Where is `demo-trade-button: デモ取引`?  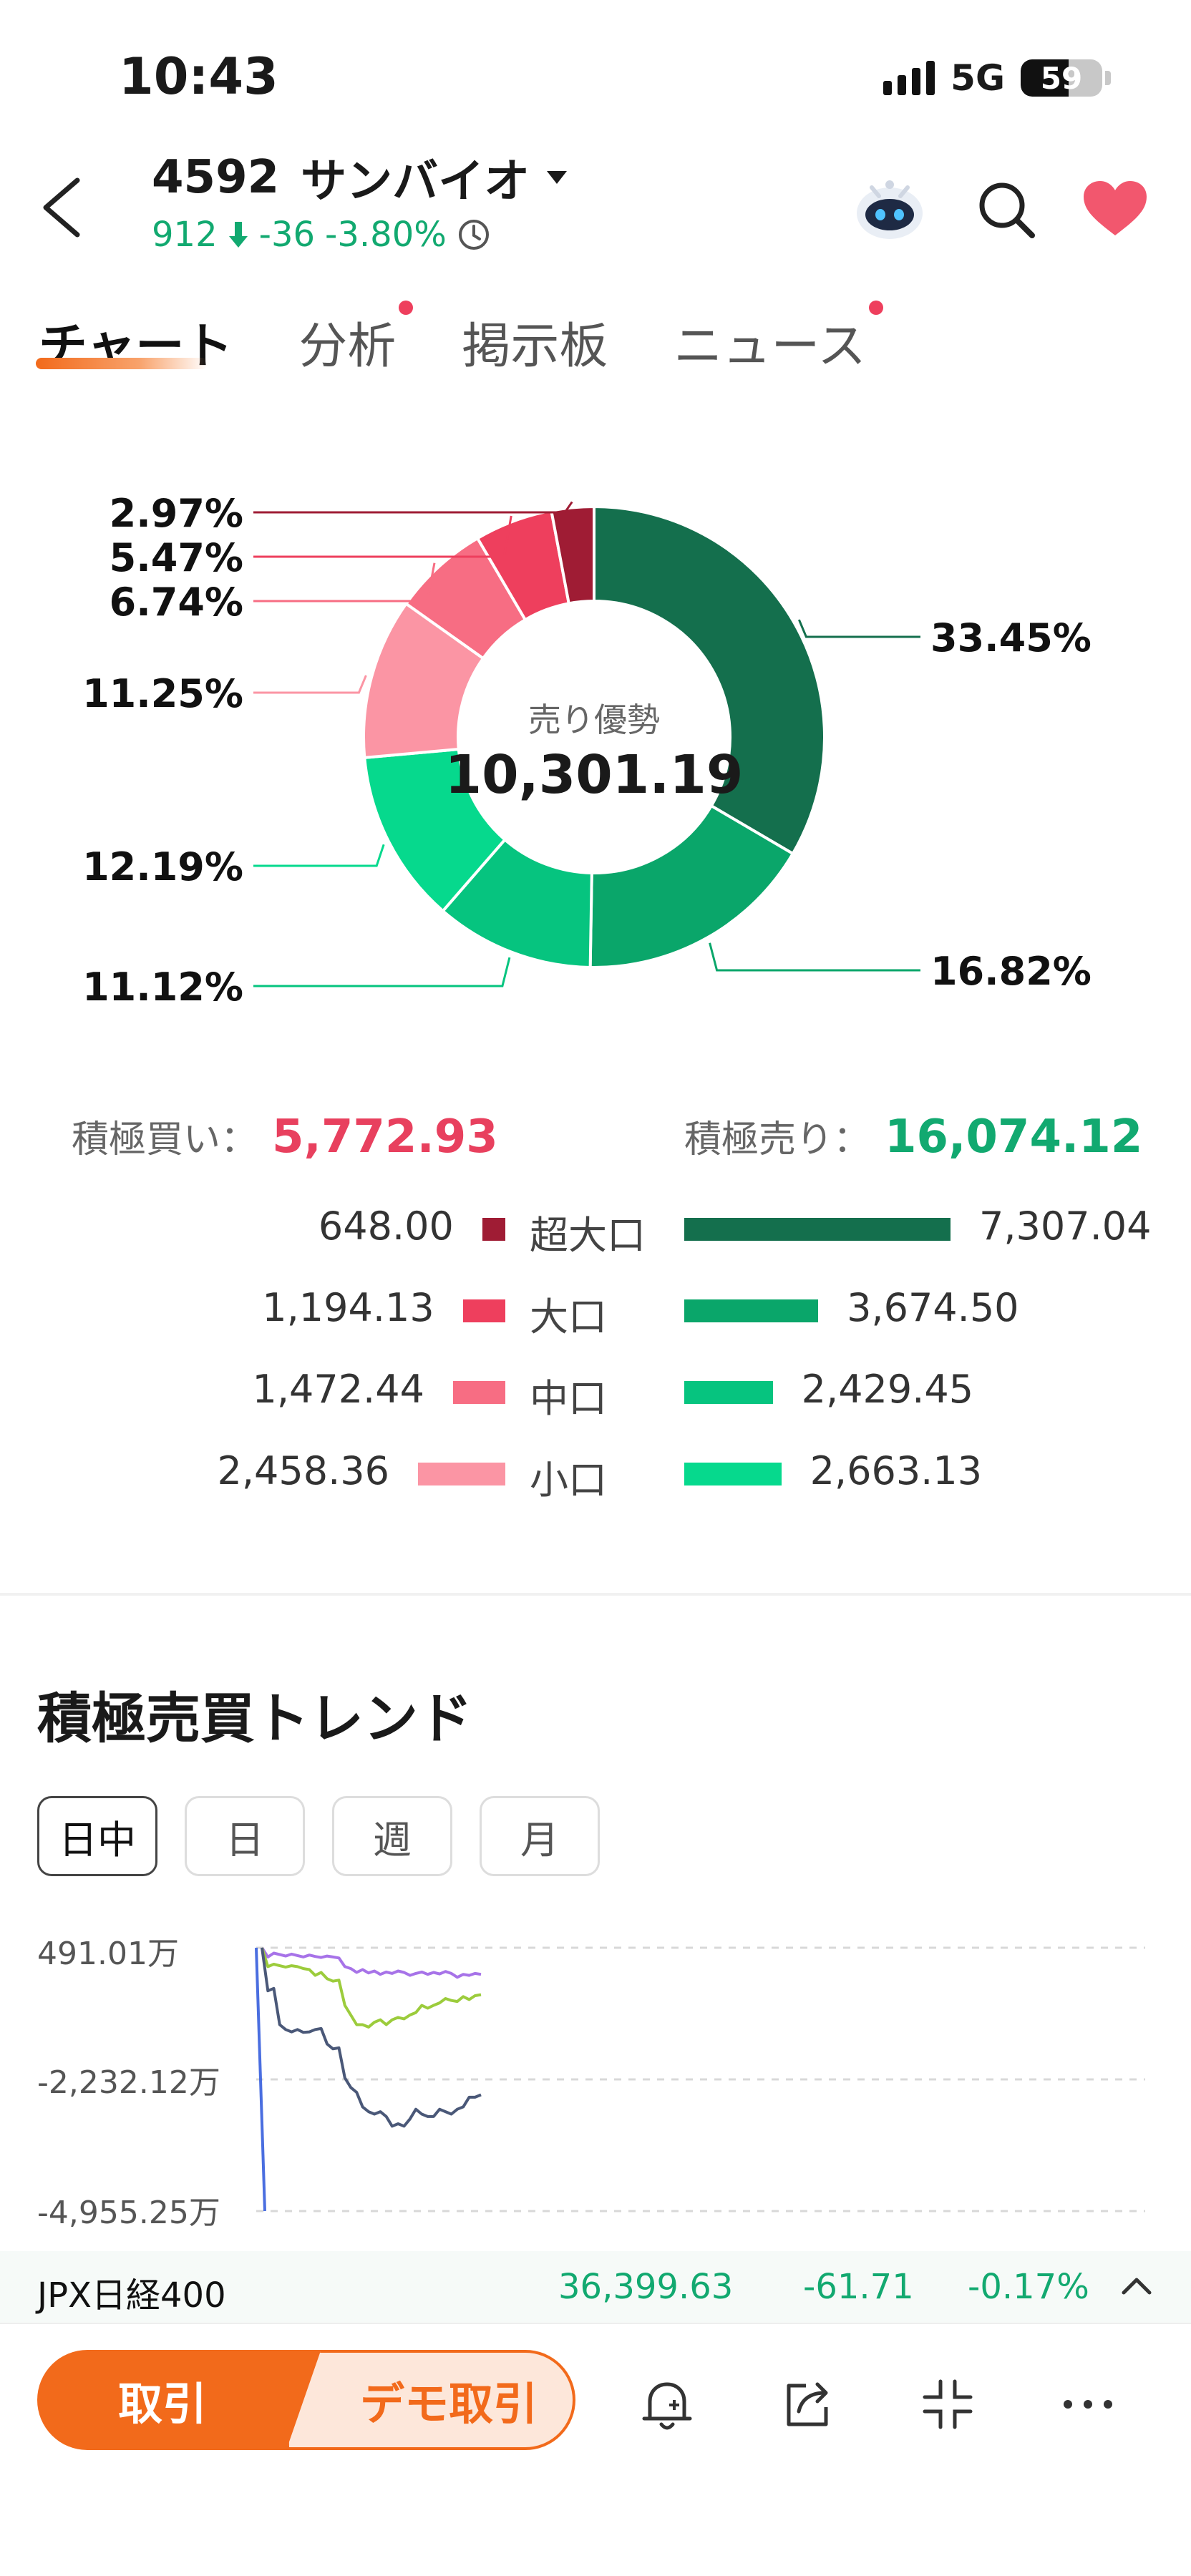 demo-trade-button: デモ取引 is located at coordinates (430, 2400).